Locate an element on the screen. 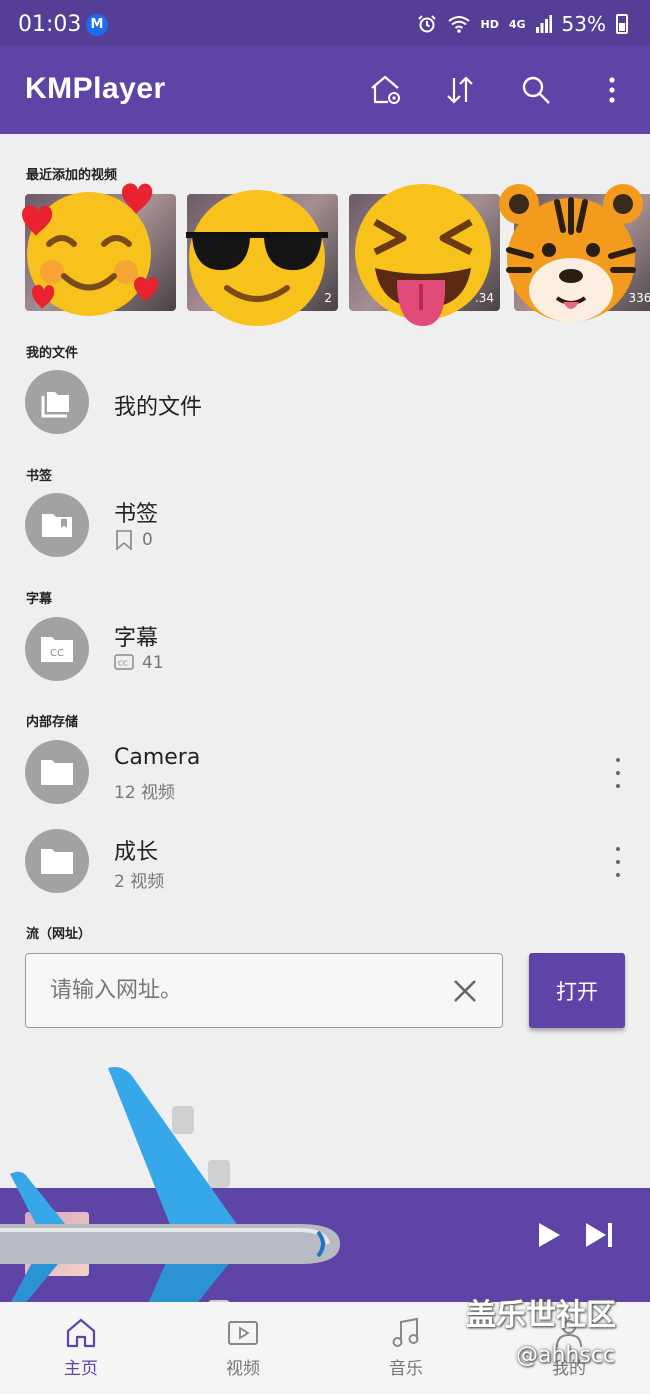  clear-icon is located at coordinates (465, 991).